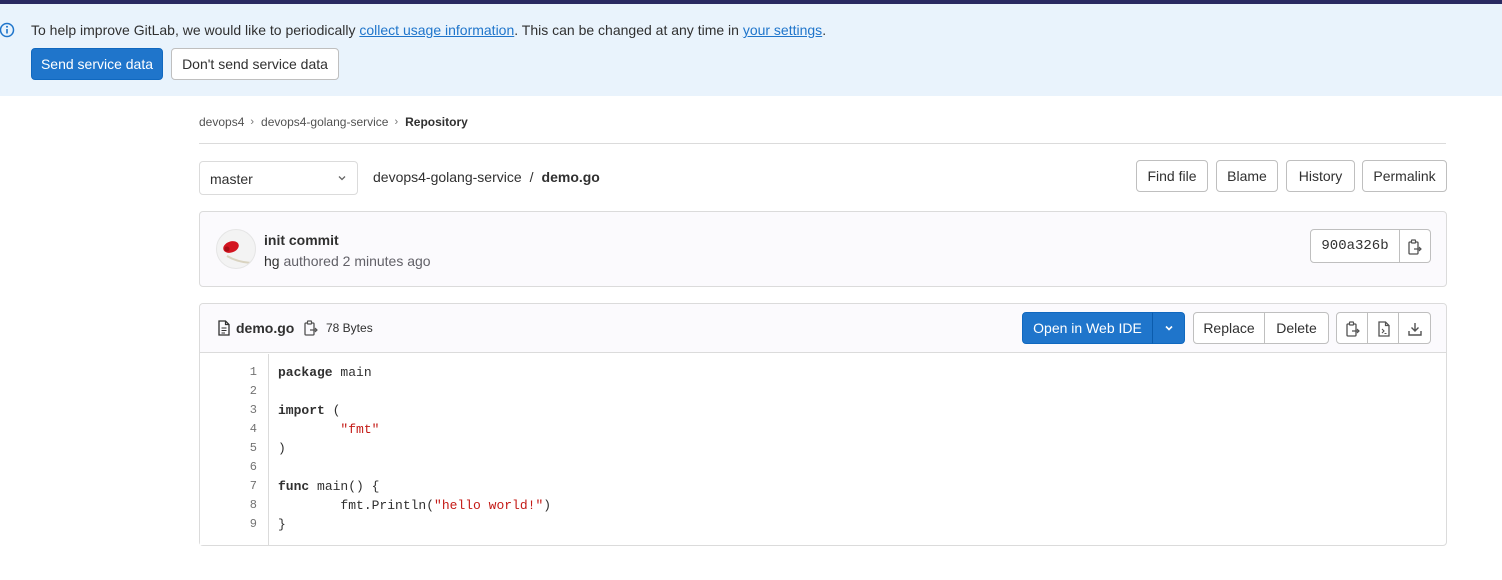 The image size is (1502, 580). I want to click on breadcrumb-item-devops4: devops4, so click(221, 122).